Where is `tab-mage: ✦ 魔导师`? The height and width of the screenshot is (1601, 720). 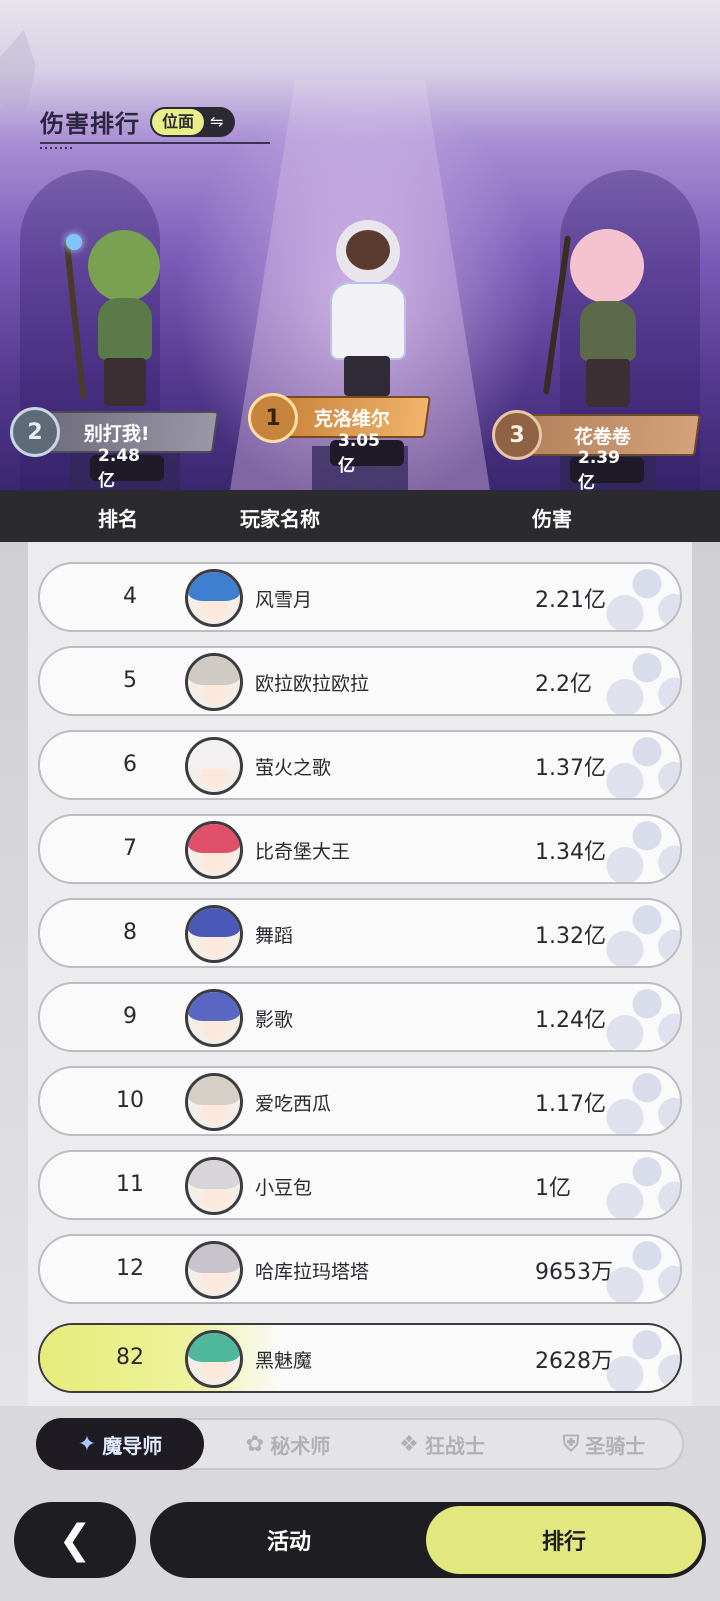 tab-mage: ✦ 魔导师 is located at coordinates (120, 1444).